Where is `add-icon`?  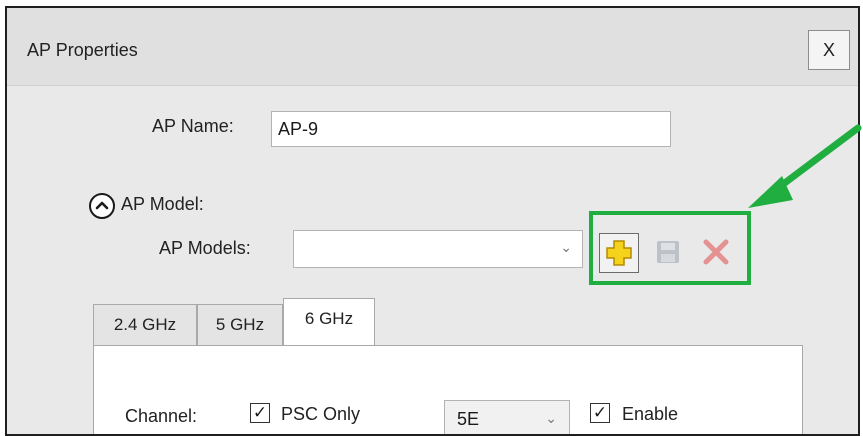
add-icon is located at coordinates (619, 253).